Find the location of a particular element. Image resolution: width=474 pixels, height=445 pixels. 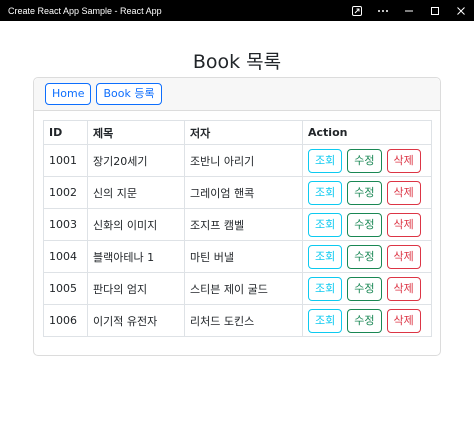

table-header-row: ID 제목 저자 Action is located at coordinates (237, 132).